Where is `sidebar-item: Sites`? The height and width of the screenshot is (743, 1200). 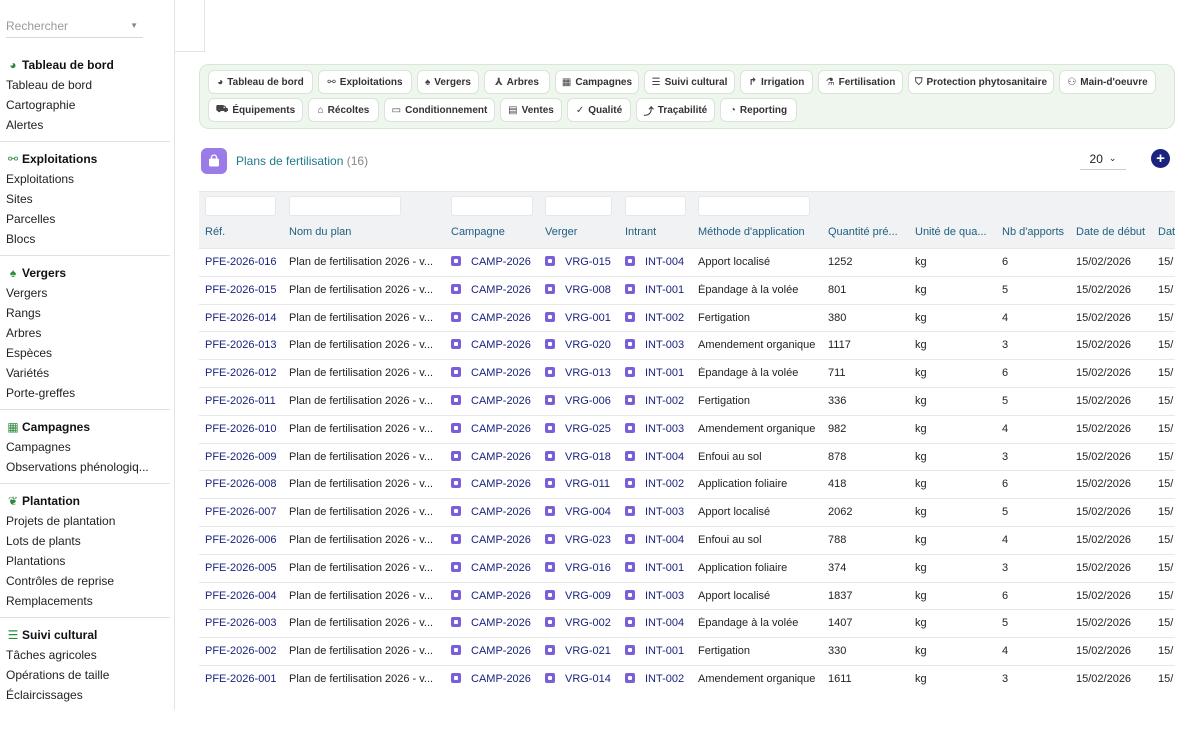
sidebar-item: Sites is located at coordinates (85, 199).